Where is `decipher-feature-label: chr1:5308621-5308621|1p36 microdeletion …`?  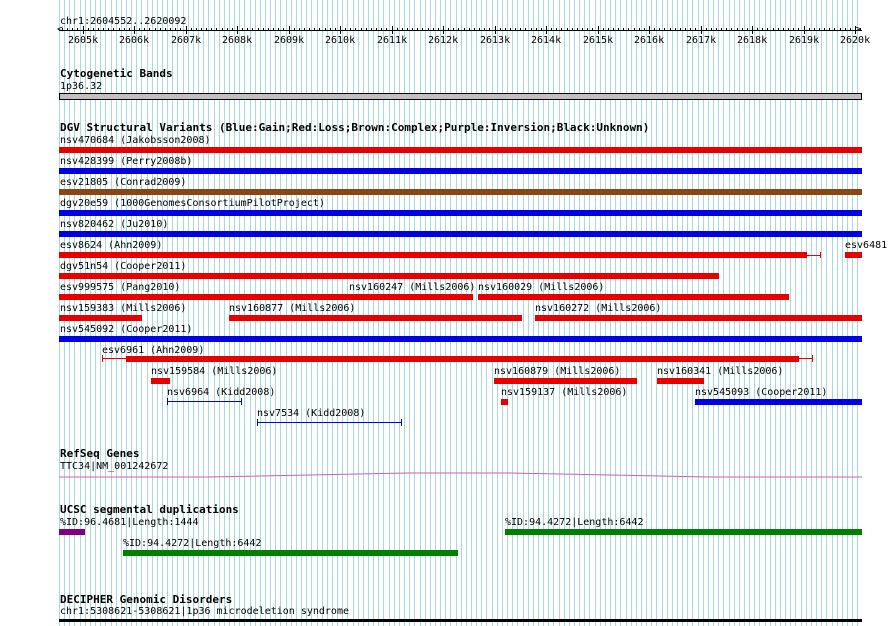 decipher-feature-label: chr1:5308621-5308621|1p36 microdeletion … is located at coordinates (204, 611).